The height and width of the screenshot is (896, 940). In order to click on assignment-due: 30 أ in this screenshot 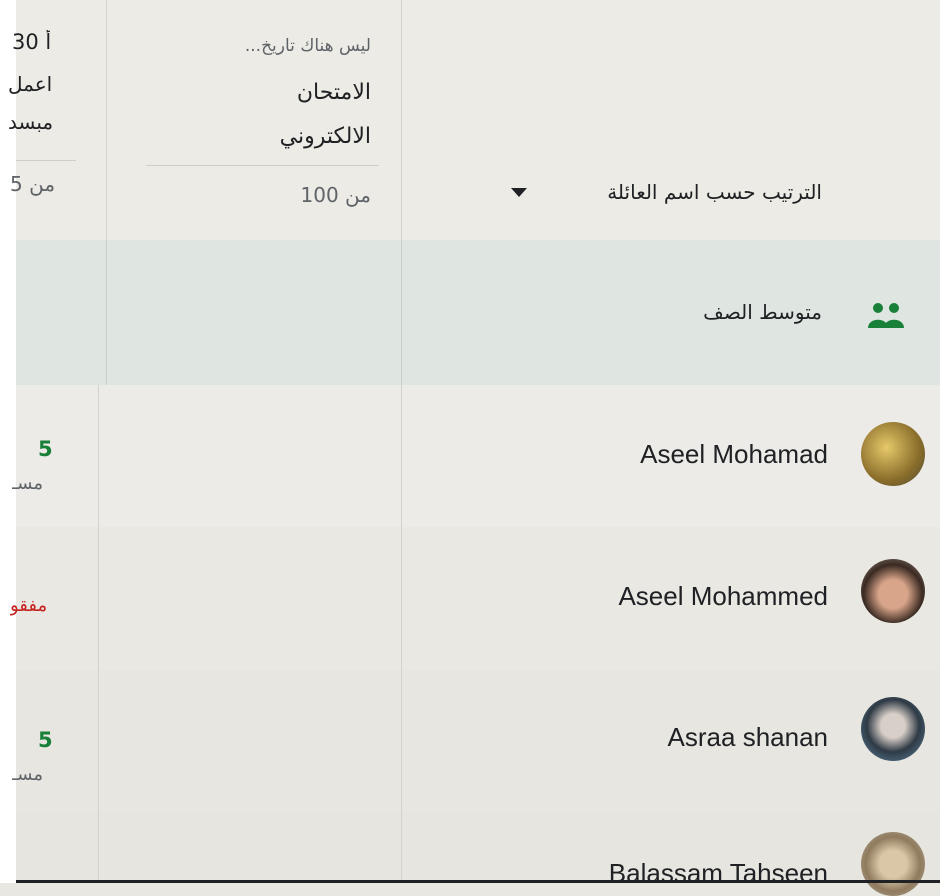, I will do `click(32, 42)`.